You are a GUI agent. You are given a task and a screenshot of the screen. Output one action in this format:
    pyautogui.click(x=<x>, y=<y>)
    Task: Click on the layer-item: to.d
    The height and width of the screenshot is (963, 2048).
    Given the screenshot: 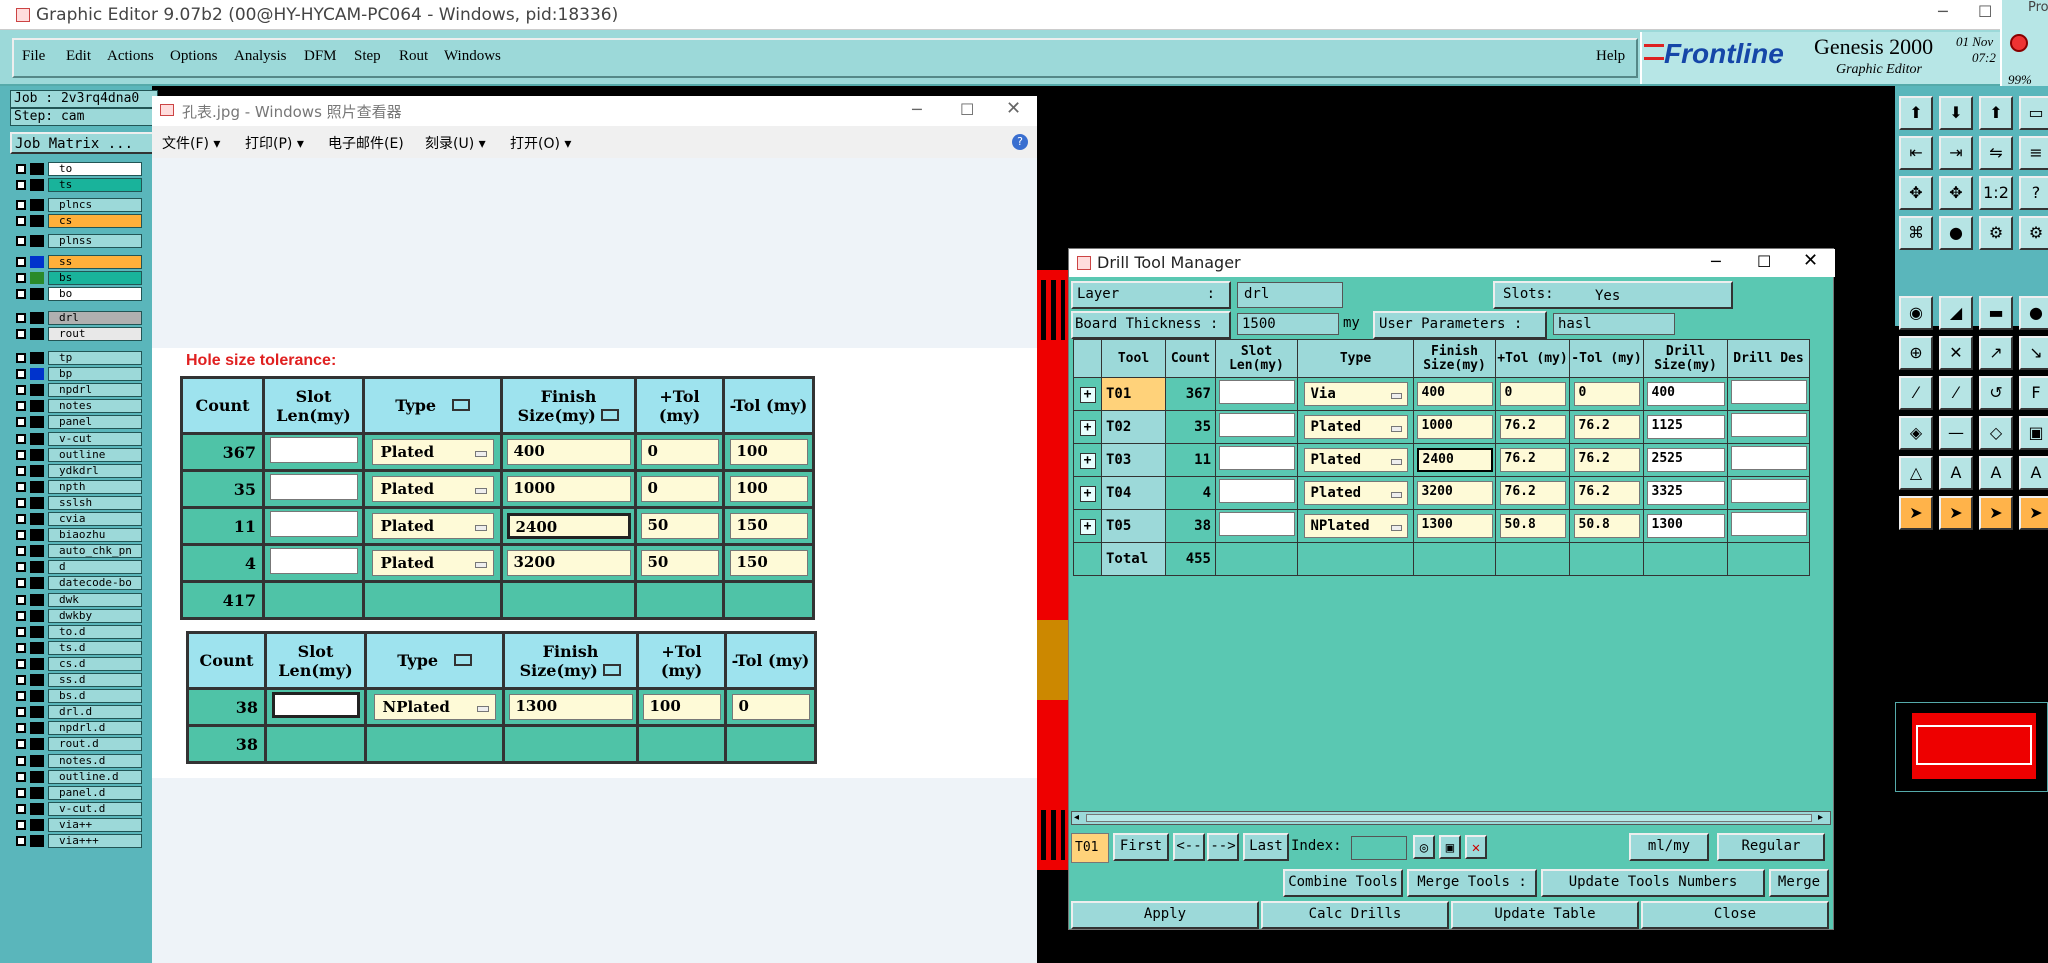 What is the action you would take?
    pyautogui.click(x=77, y=631)
    